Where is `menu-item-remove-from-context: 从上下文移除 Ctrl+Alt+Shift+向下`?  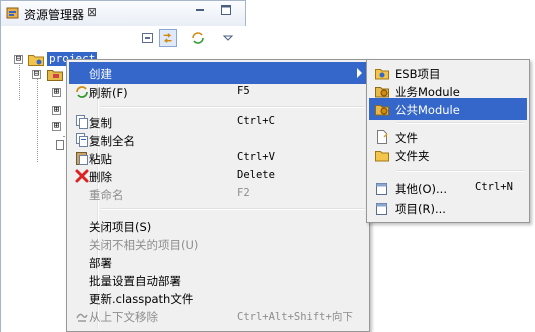 menu-item-remove-from-context: 从上下文移除 Ctrl+Alt+Shift+向下 is located at coordinates (218, 316).